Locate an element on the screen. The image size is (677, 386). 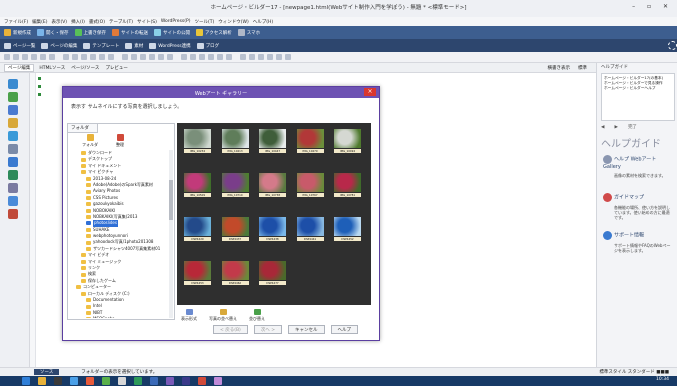
folder-tool-button: フォルダ is located at coordinates (90, 141).